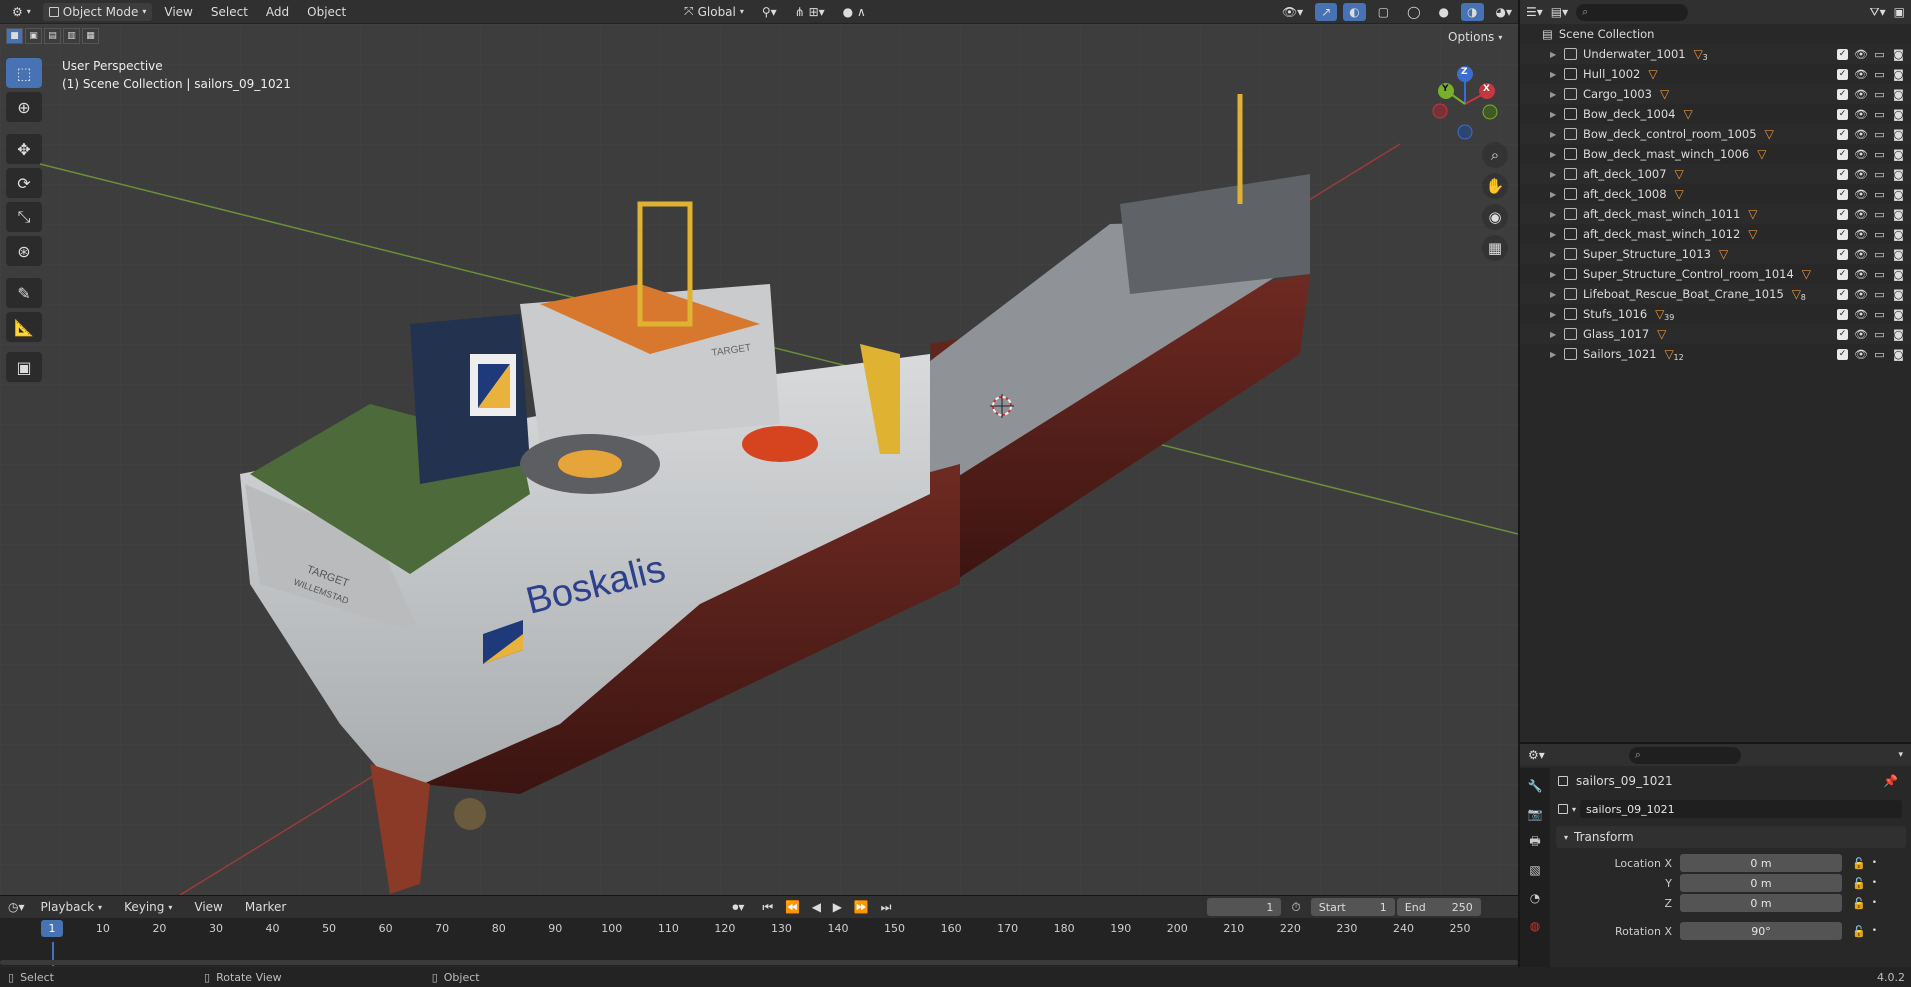  What do you see at coordinates (1761, 863) in the screenshot?
I see `location-x-field: 0 m` at bounding box center [1761, 863].